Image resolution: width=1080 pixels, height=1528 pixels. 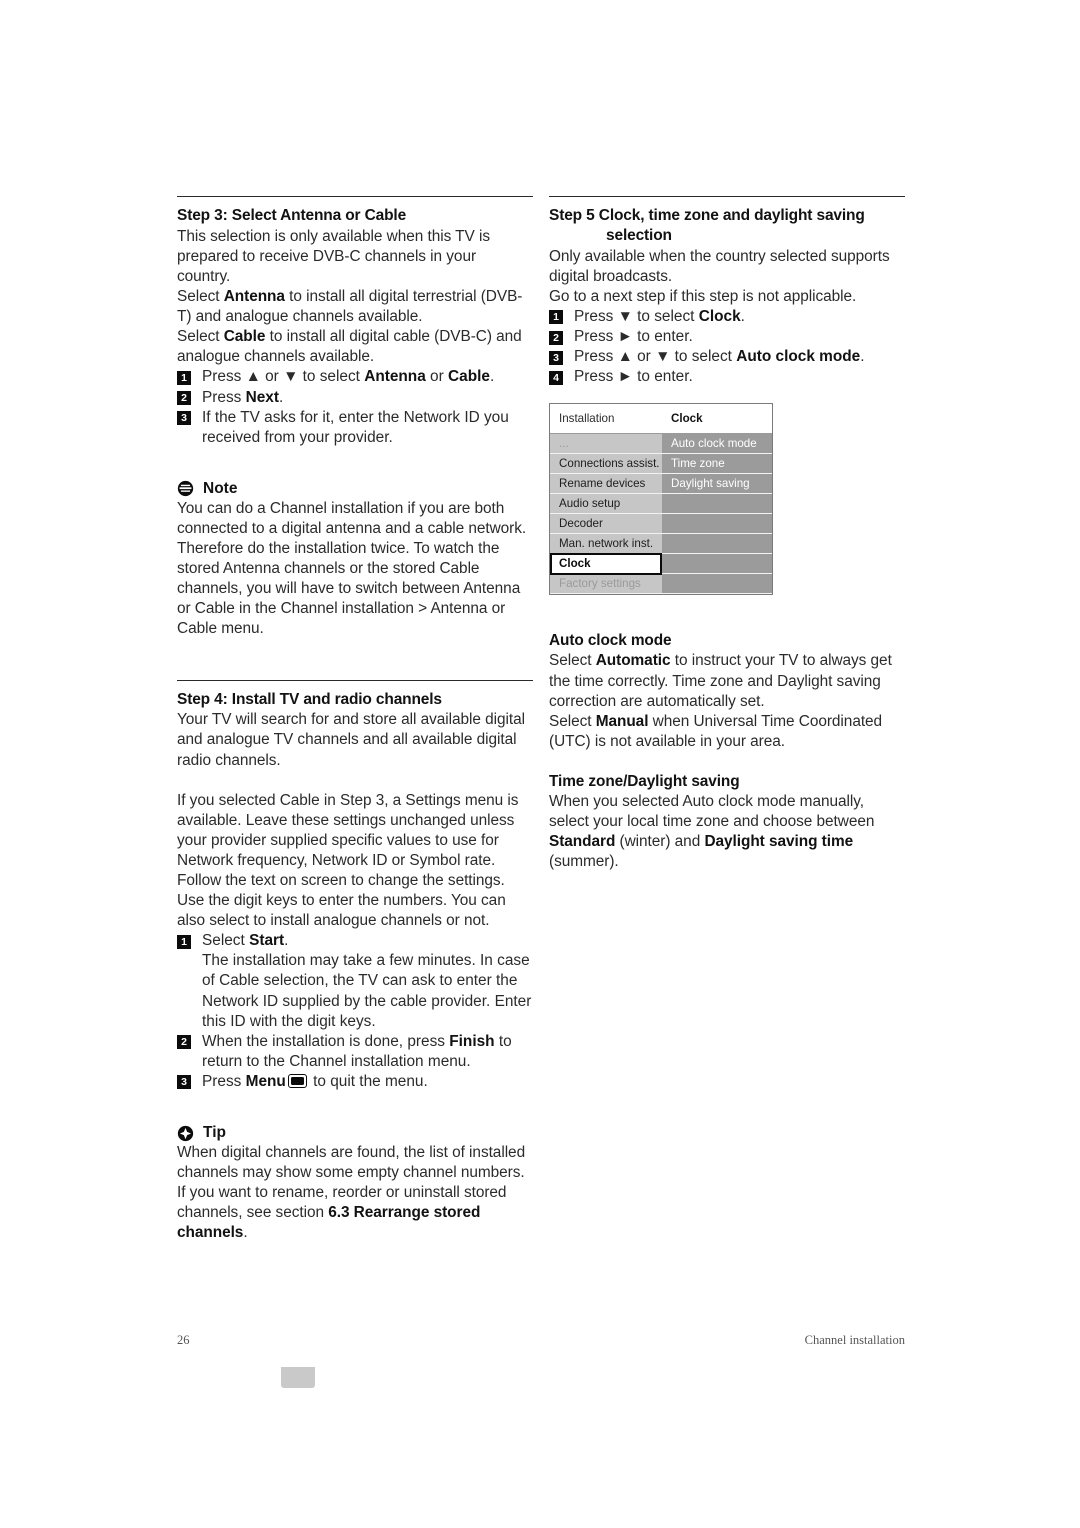 I want to click on osd-item-clock-selected: Clock, so click(x=606, y=564).